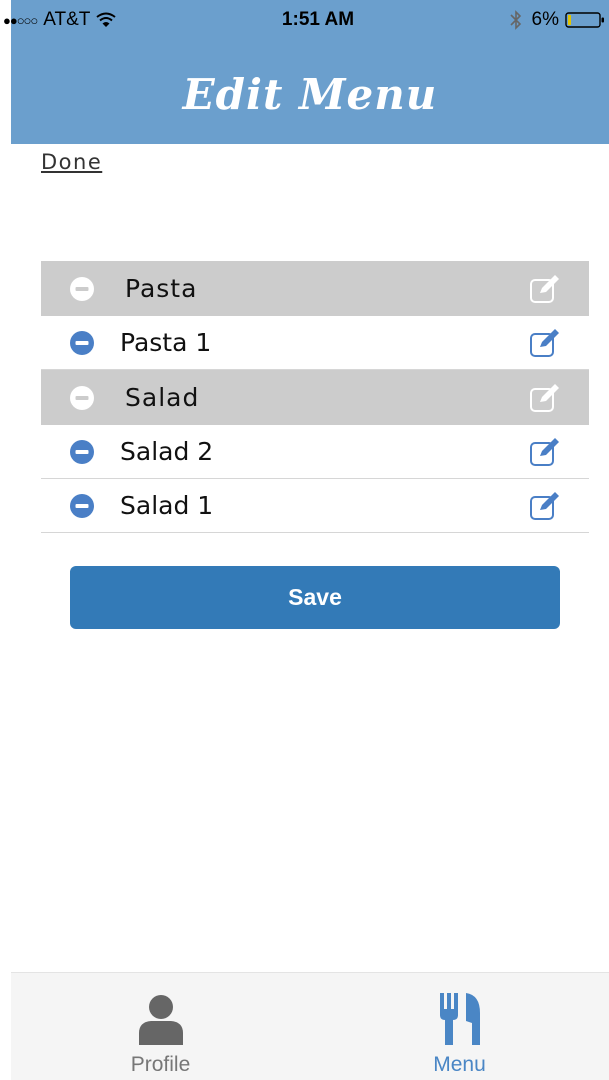  I want to click on category-label: Pasta, so click(161, 288).